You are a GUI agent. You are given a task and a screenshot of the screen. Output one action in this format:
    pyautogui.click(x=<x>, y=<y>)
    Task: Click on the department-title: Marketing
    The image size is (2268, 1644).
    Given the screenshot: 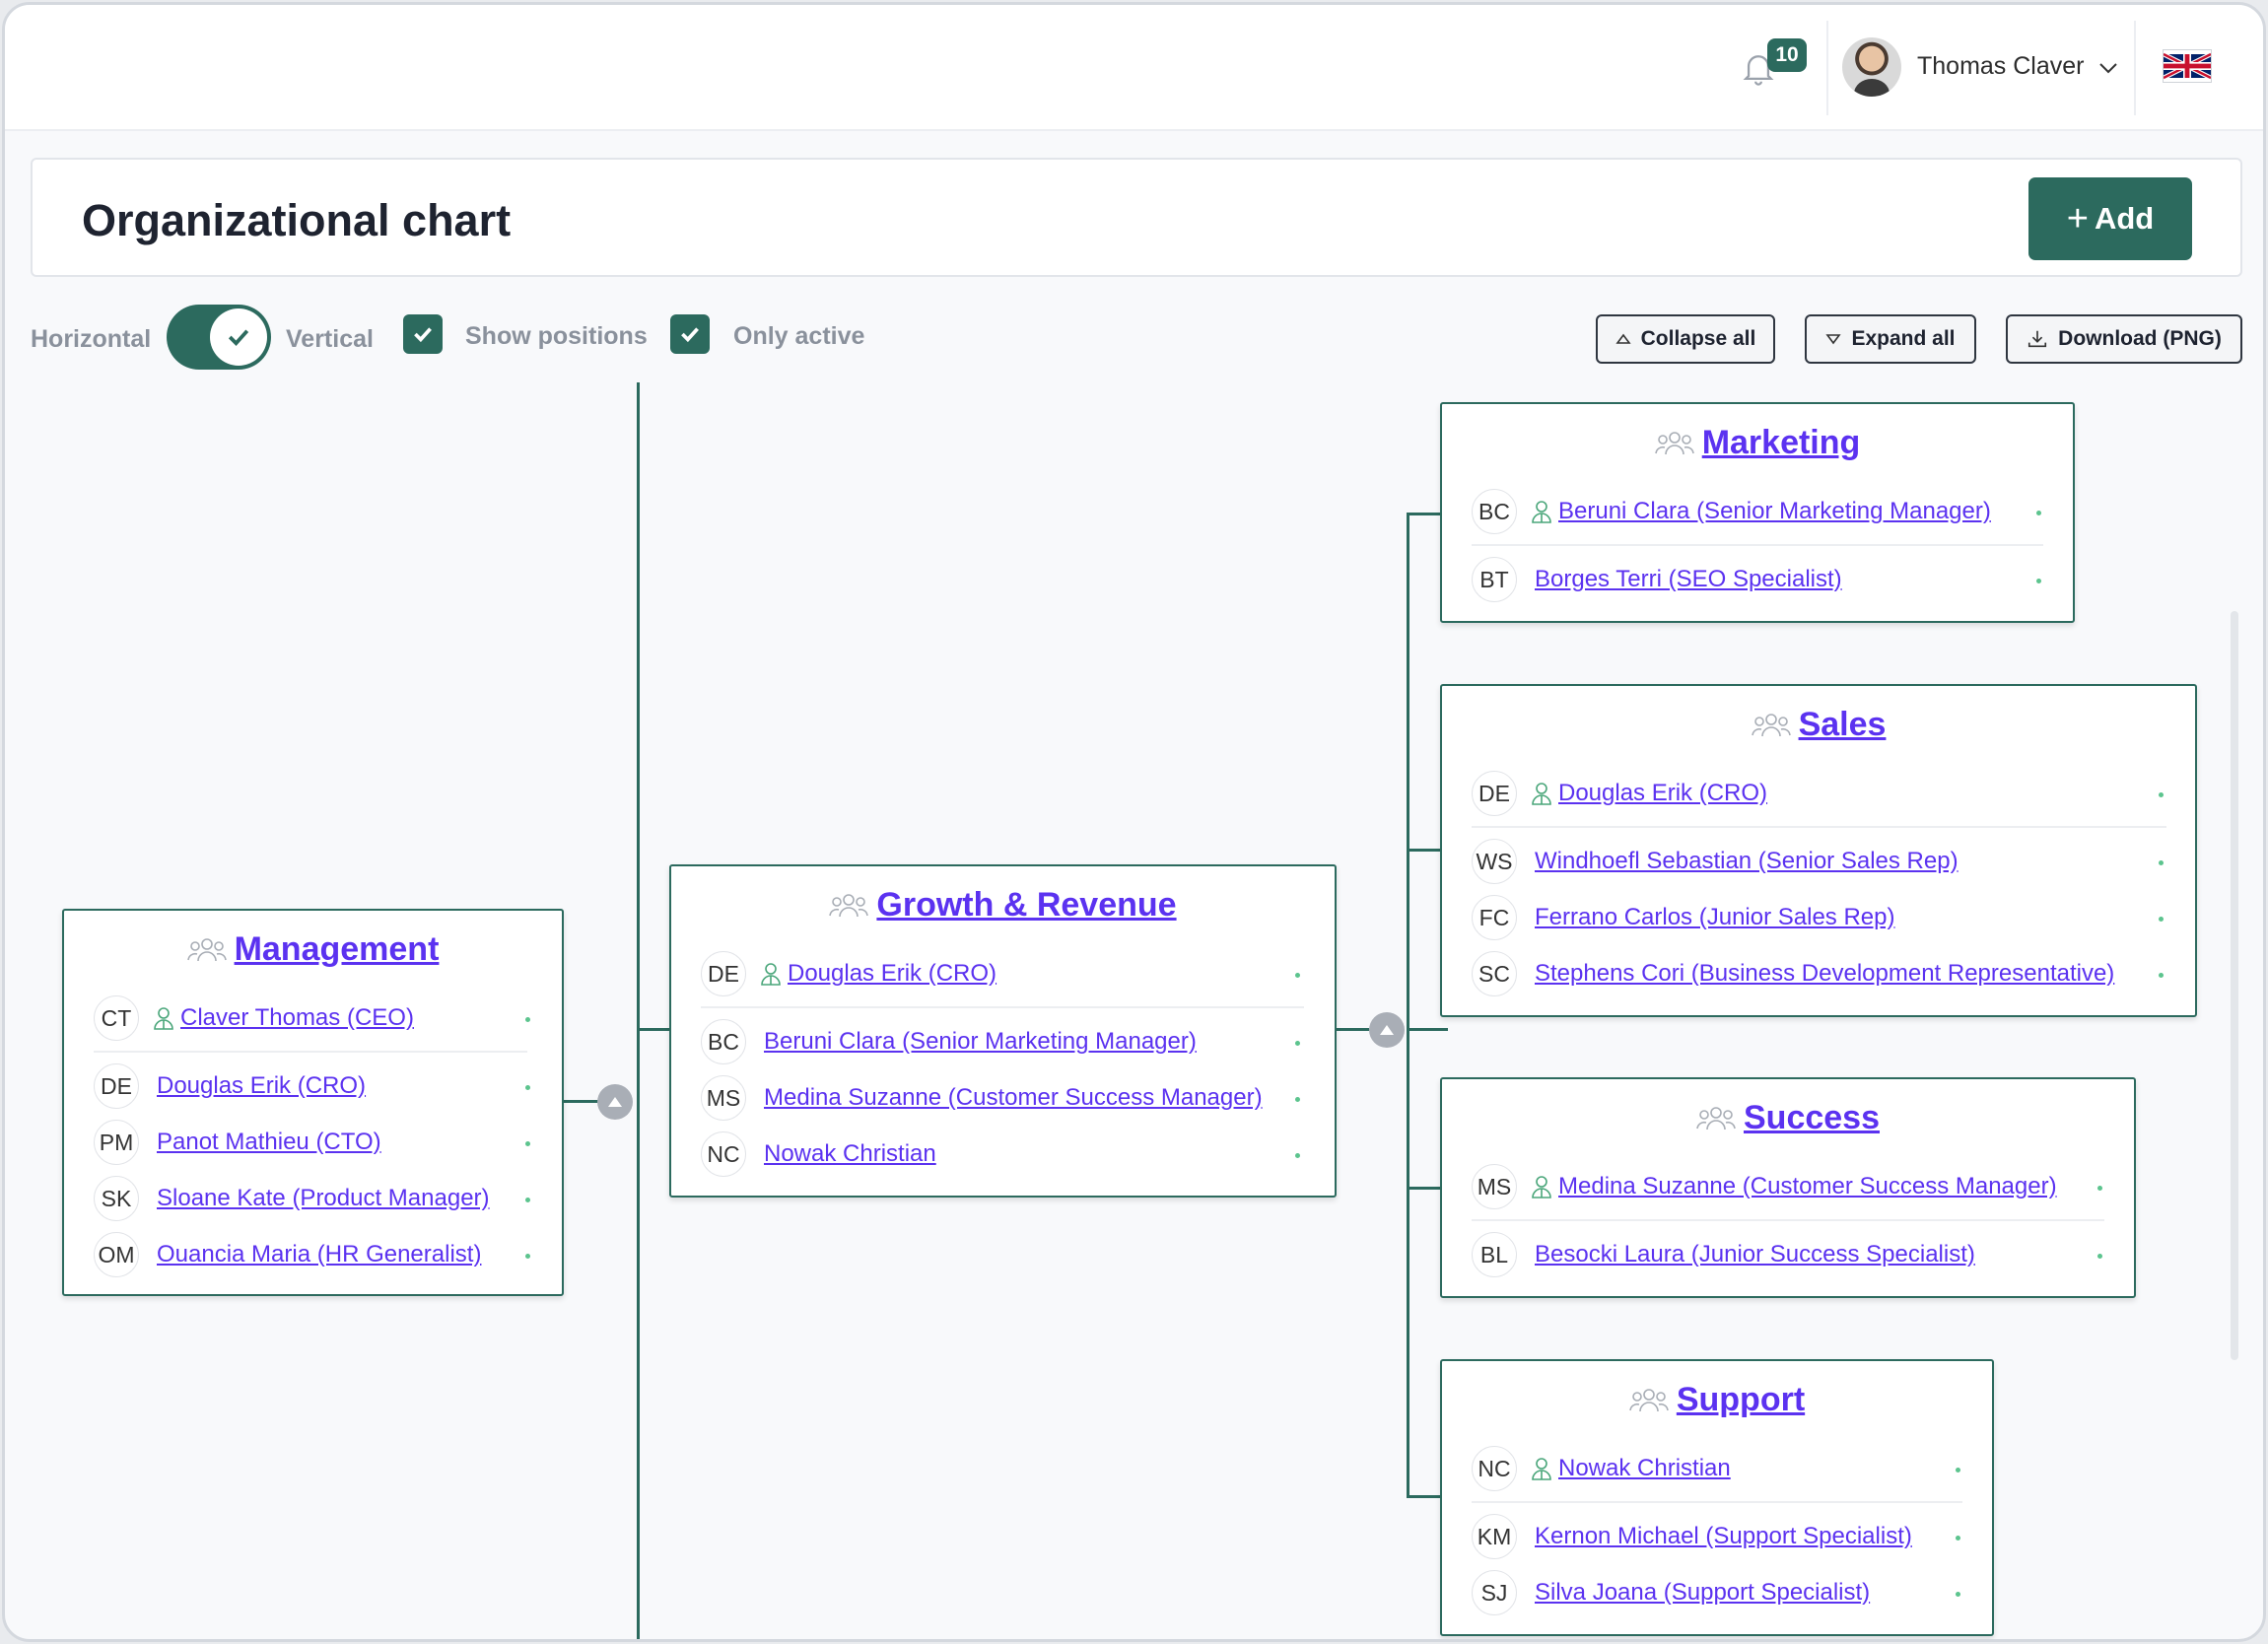 What is the action you would take?
    pyautogui.click(x=1782, y=443)
    